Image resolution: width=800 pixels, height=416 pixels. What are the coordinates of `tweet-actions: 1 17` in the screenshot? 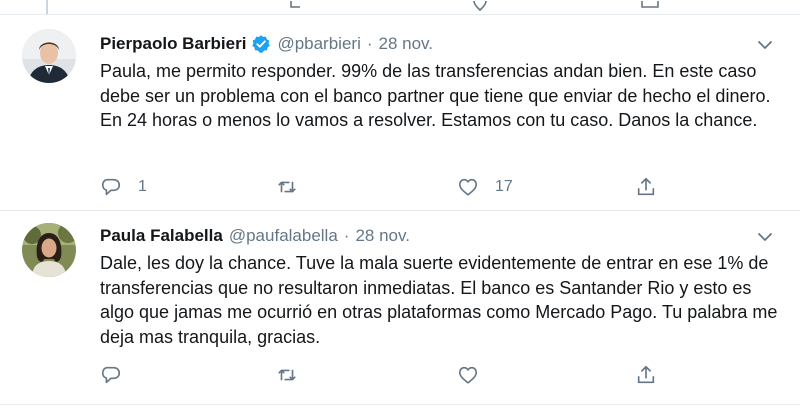 It's located at (390, 187).